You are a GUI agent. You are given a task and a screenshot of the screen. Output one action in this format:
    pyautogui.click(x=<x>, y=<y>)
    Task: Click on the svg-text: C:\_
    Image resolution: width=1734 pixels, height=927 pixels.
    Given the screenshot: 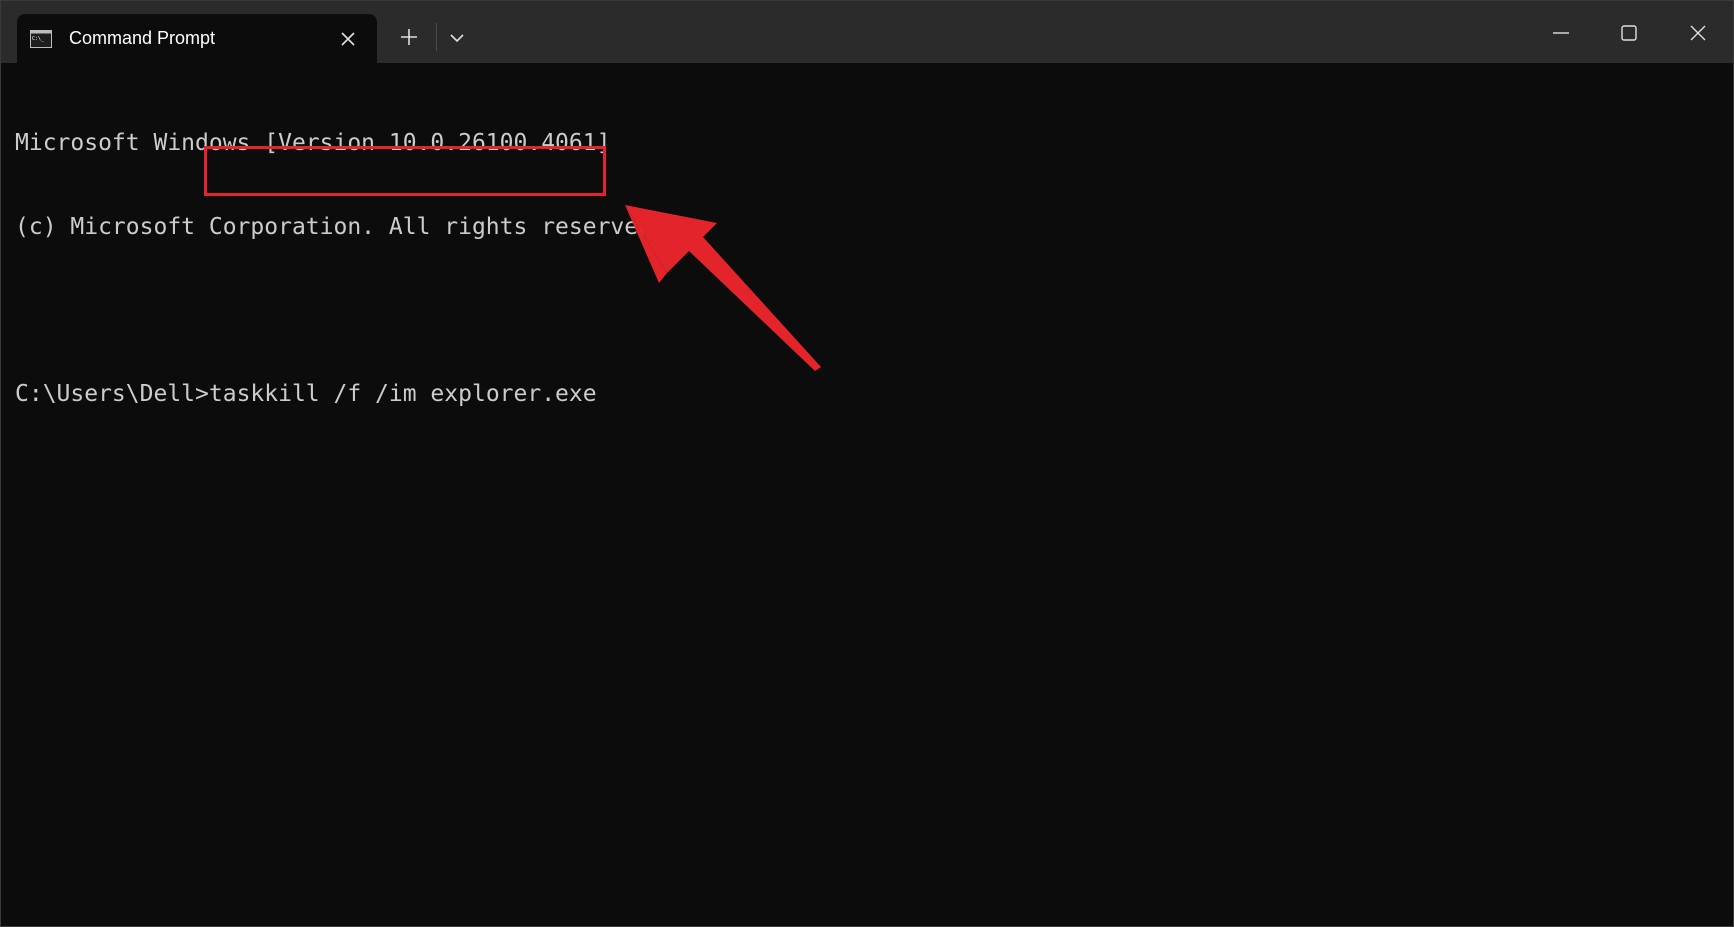 What is the action you would take?
    pyautogui.click(x=38, y=39)
    